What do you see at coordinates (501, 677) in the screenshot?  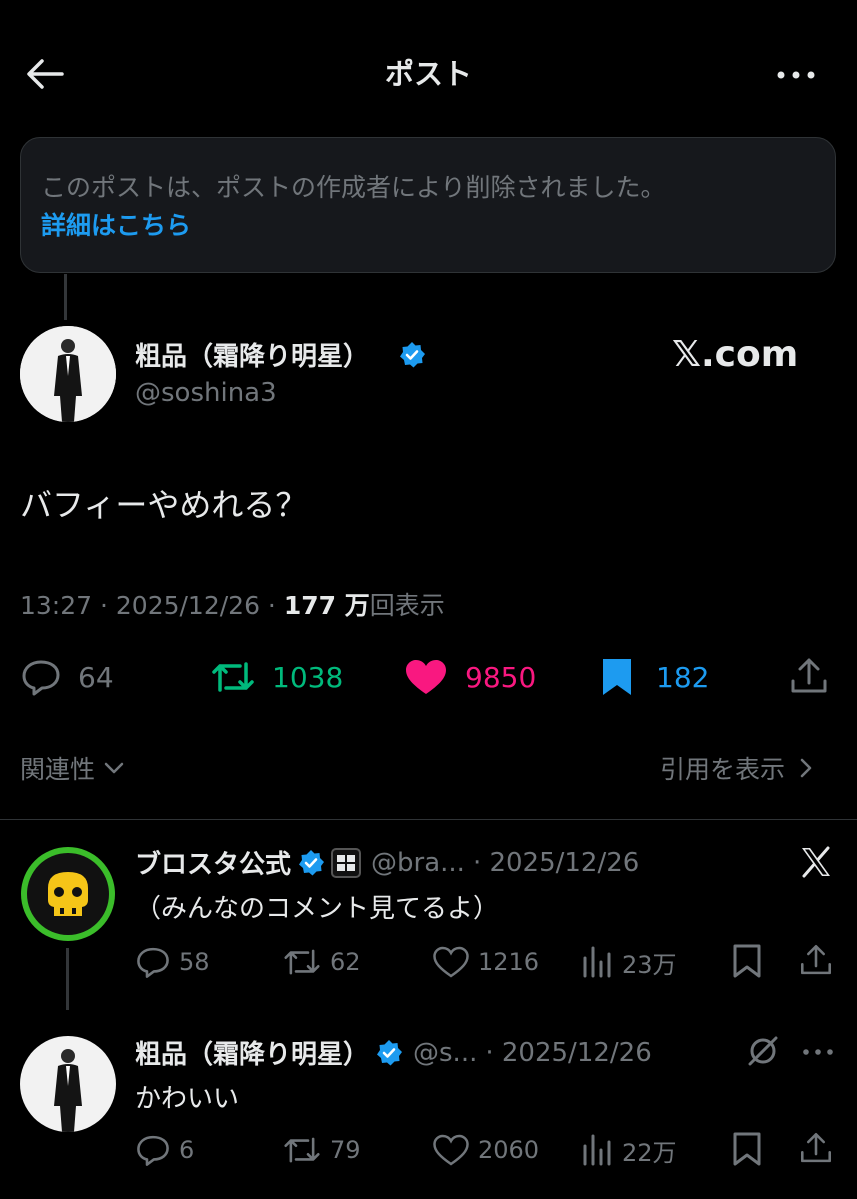 I see `like-count: 9850` at bounding box center [501, 677].